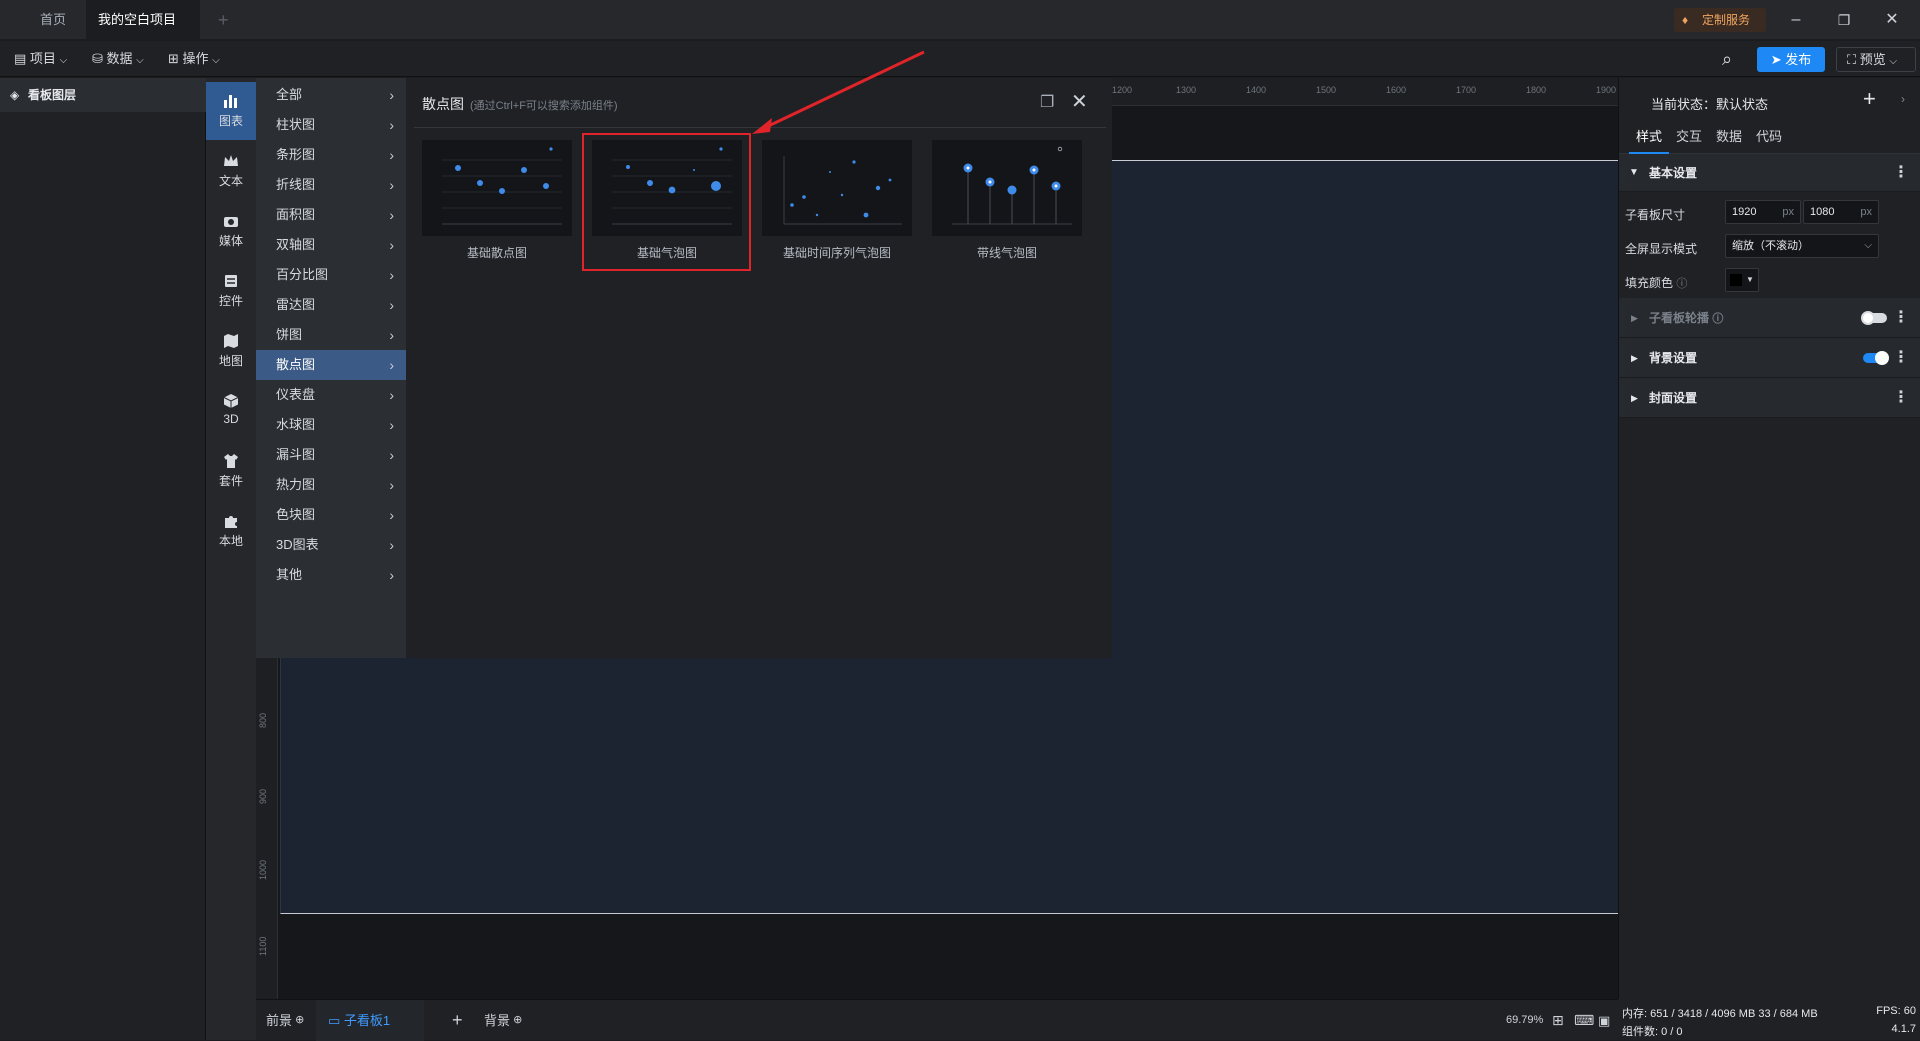 The height and width of the screenshot is (1041, 1920). What do you see at coordinates (1742, 280) in the screenshot?
I see `fill-color-picker: ▼` at bounding box center [1742, 280].